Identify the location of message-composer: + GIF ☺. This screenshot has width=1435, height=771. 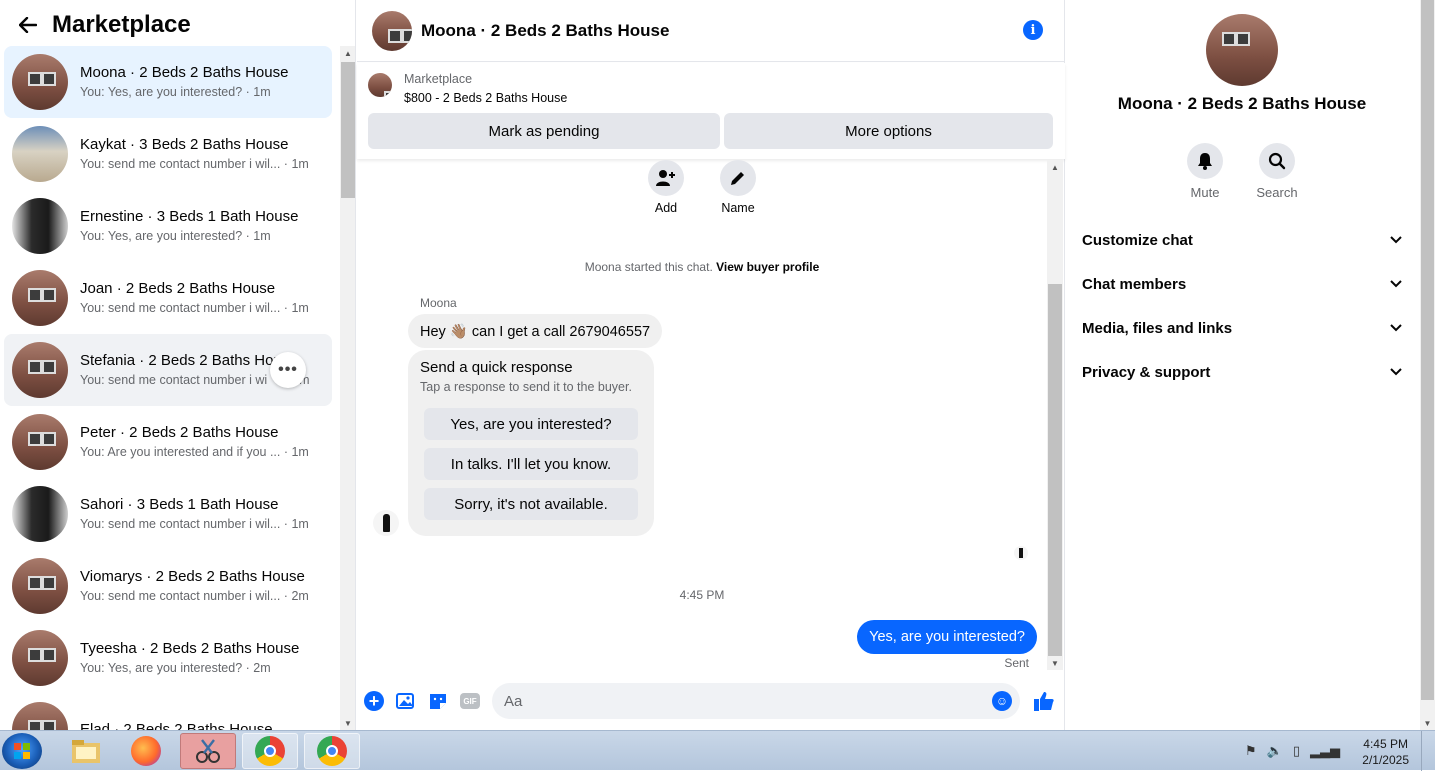
(711, 701).